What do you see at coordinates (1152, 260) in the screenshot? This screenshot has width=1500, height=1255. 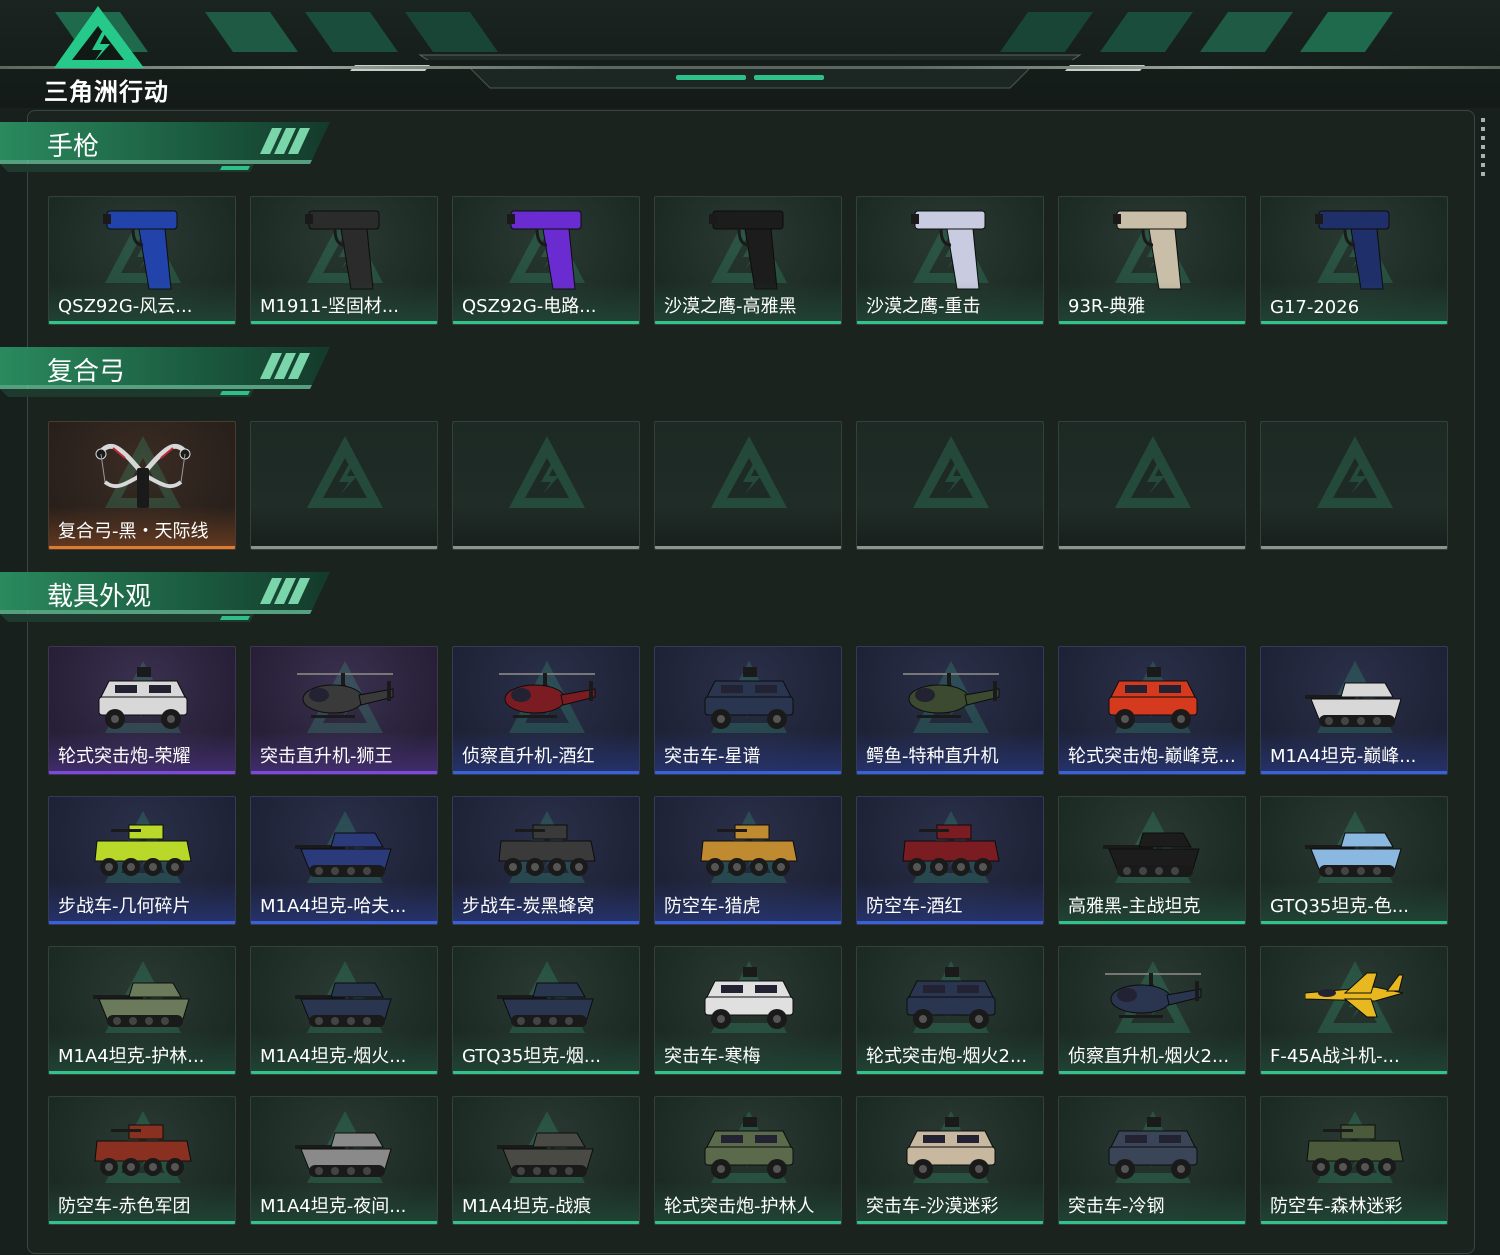 I see `item-card: 93R-典雅` at bounding box center [1152, 260].